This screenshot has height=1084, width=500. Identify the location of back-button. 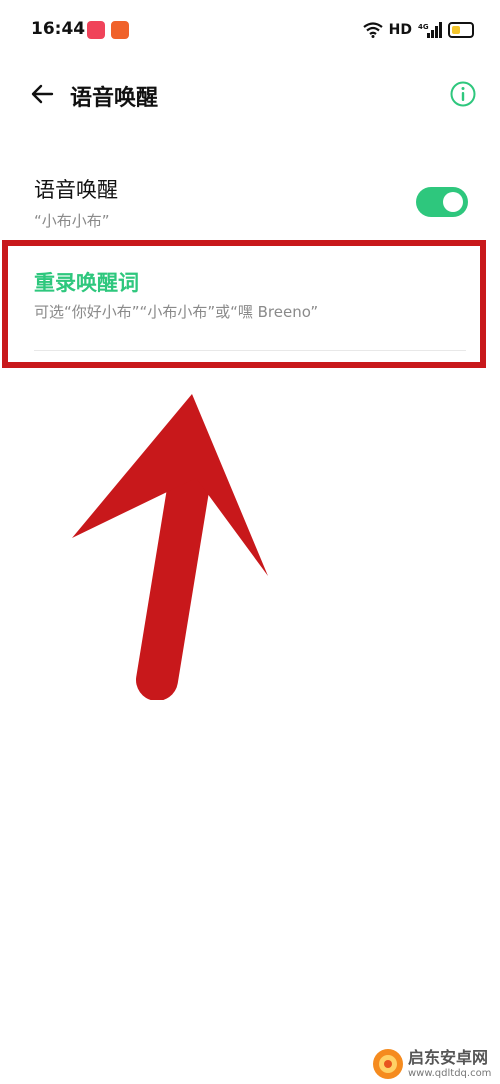
(44, 94).